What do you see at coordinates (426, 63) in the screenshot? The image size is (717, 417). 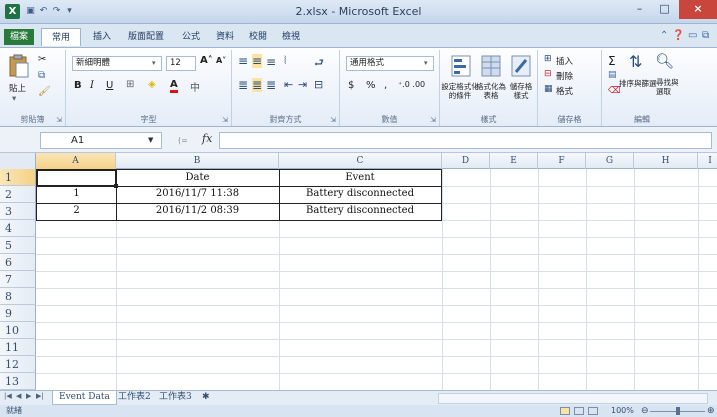 I see `number-format-dropdown-icon: ▾` at bounding box center [426, 63].